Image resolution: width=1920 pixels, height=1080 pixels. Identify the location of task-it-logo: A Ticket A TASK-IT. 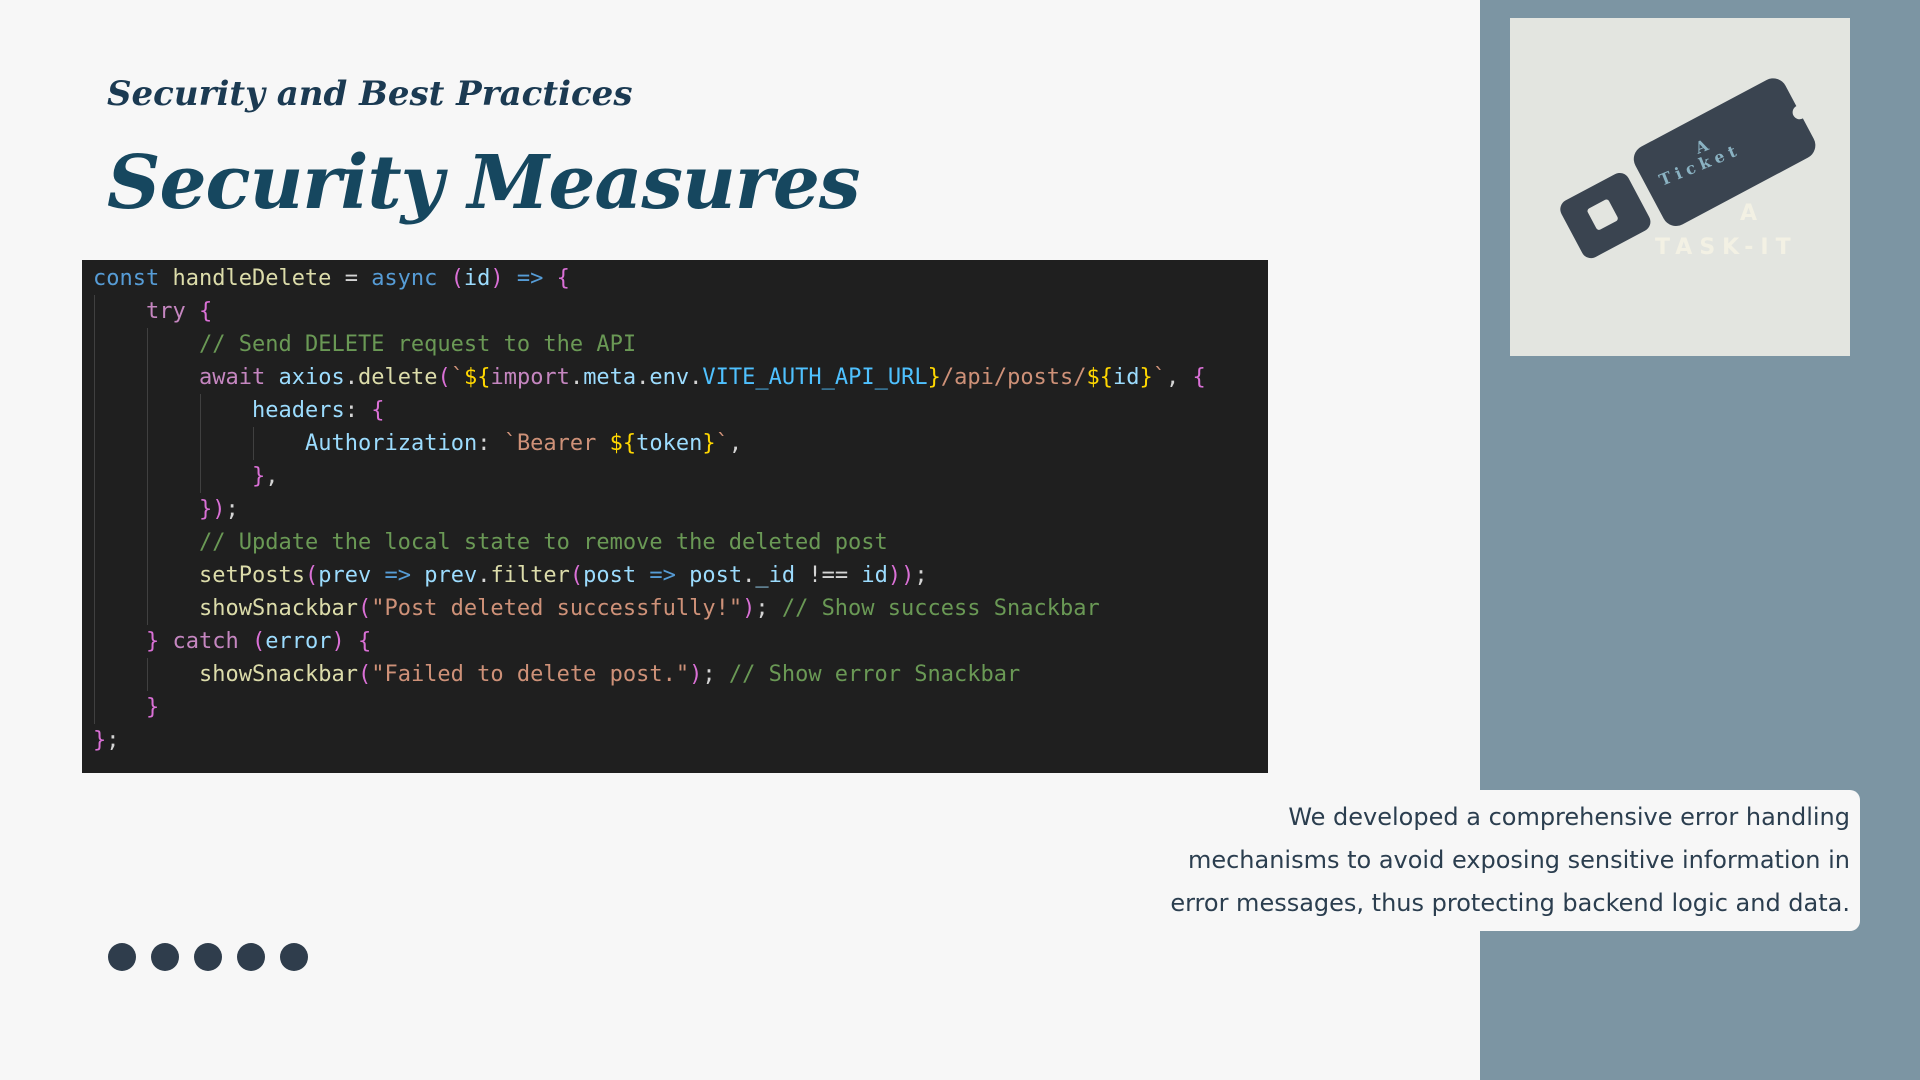
(1680, 187).